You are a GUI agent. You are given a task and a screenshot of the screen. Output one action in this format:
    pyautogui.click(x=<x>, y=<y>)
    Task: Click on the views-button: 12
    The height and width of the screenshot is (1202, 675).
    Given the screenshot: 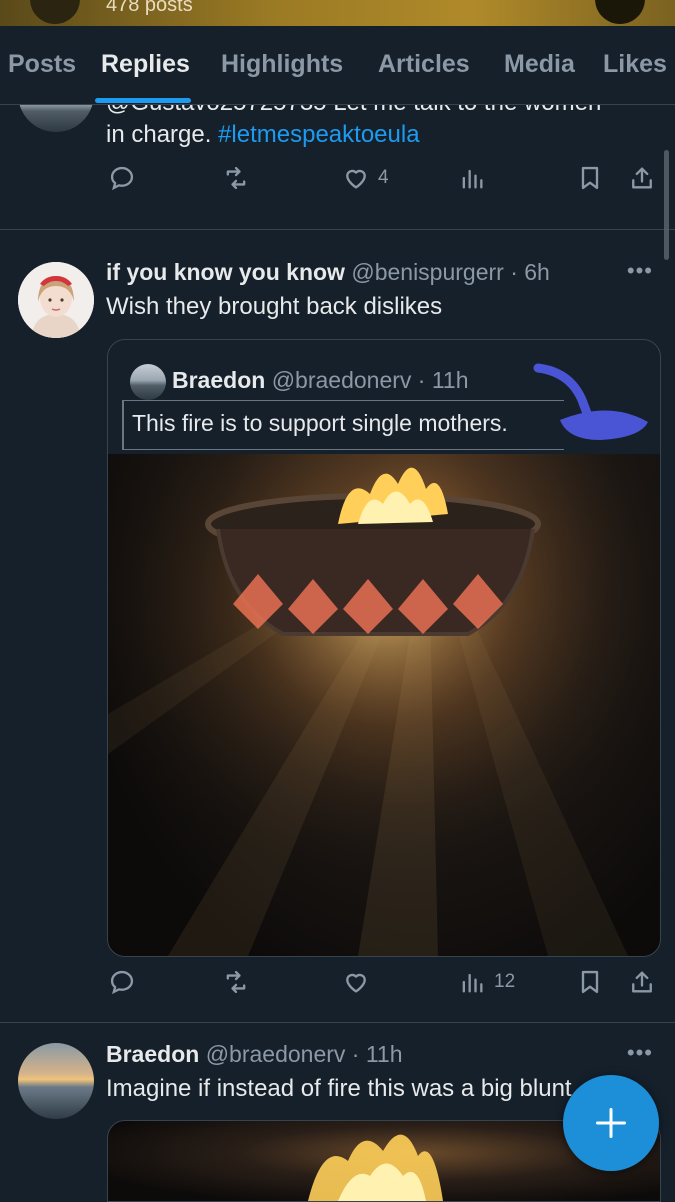 What is the action you would take?
    pyautogui.click(x=486, y=982)
    